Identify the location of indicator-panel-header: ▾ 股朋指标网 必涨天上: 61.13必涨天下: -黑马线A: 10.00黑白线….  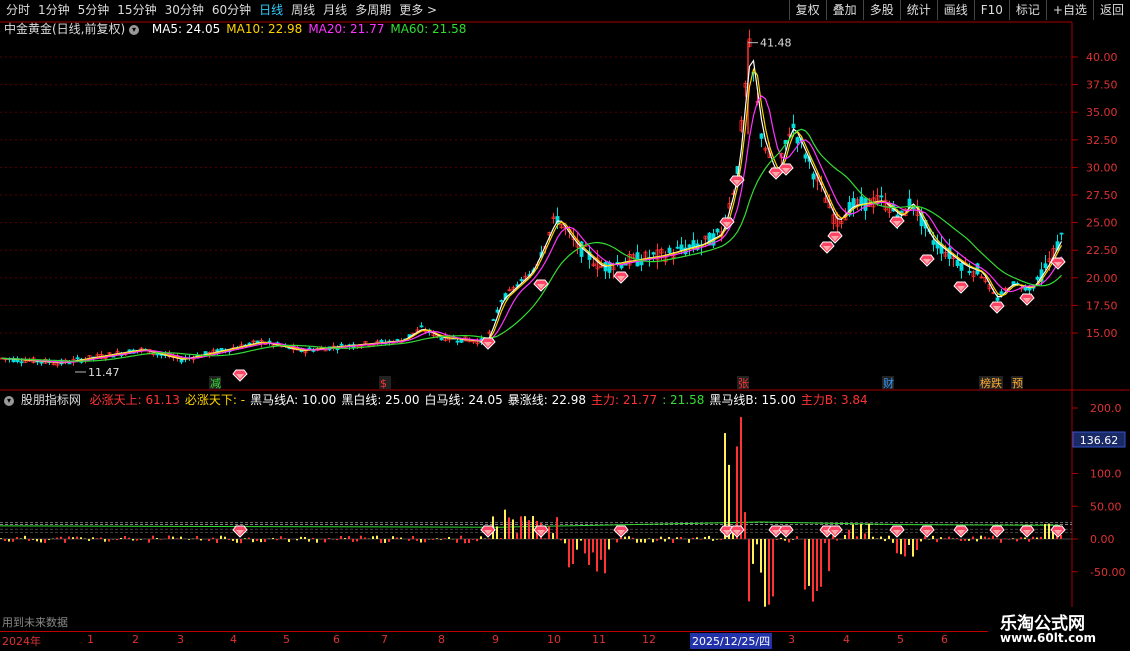
(436, 400).